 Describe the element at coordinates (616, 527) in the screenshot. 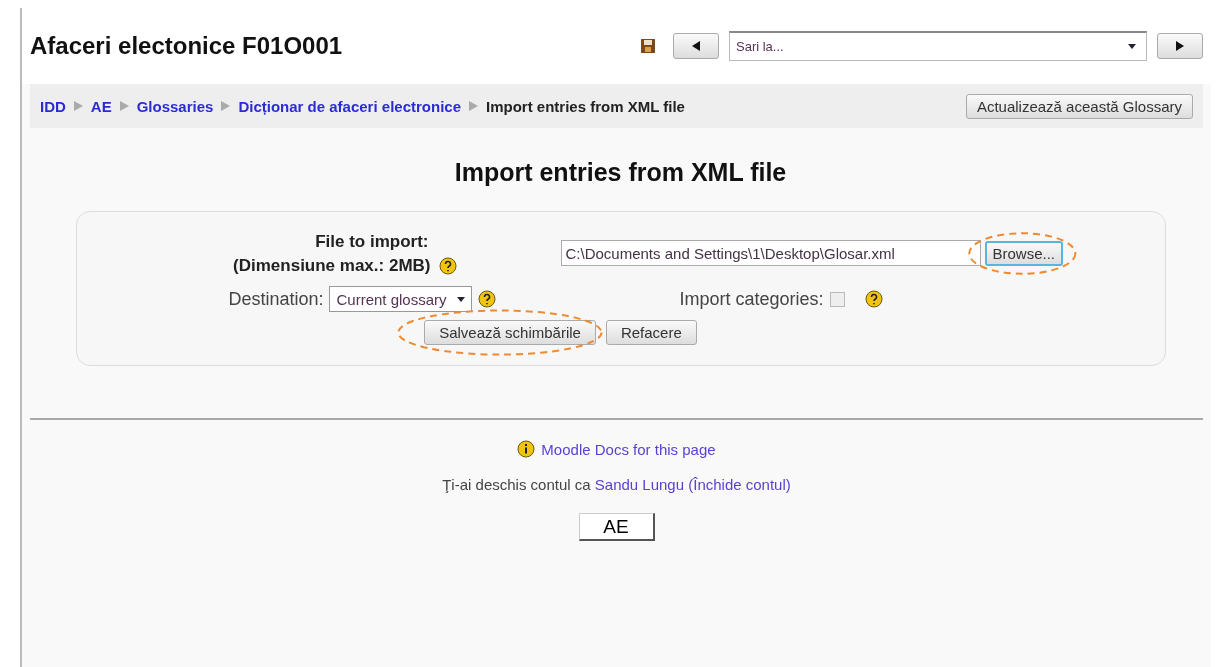

I see `home-button: AE` at that location.